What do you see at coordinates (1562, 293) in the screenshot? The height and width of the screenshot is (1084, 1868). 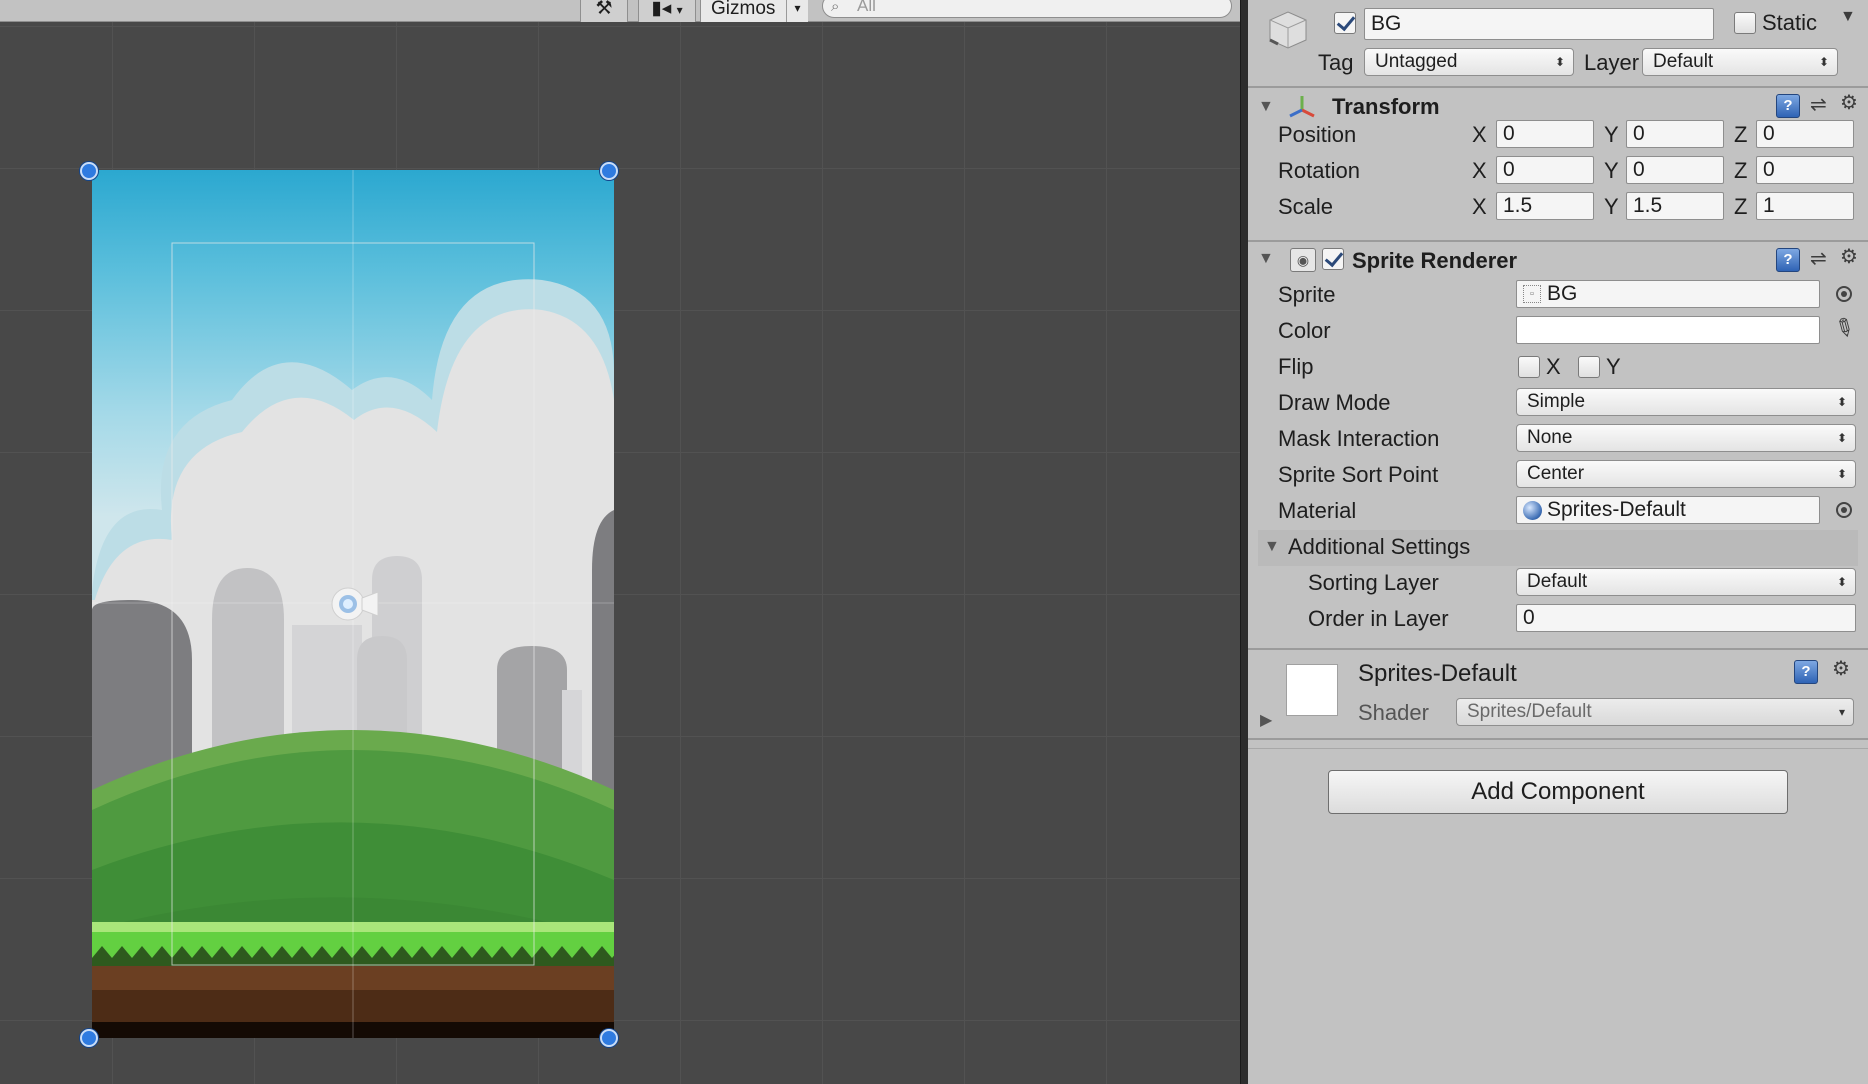 I see `sprite-value: BG` at bounding box center [1562, 293].